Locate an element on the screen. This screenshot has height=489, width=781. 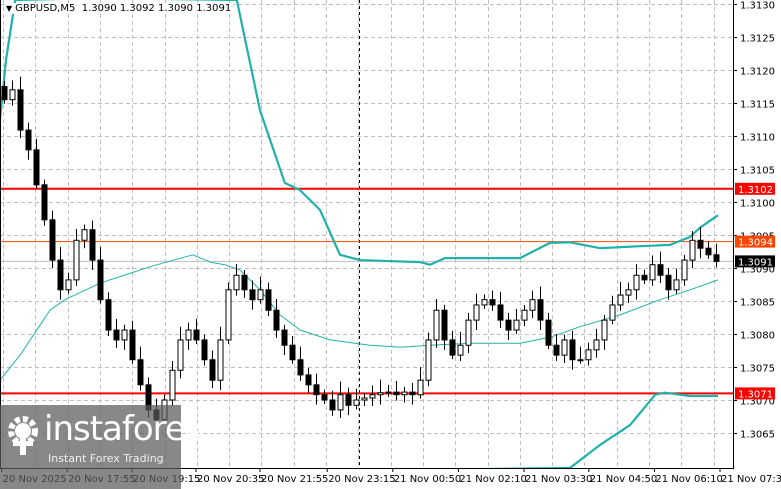
price-tick-label: 1.3130 is located at coordinates (757, 6).